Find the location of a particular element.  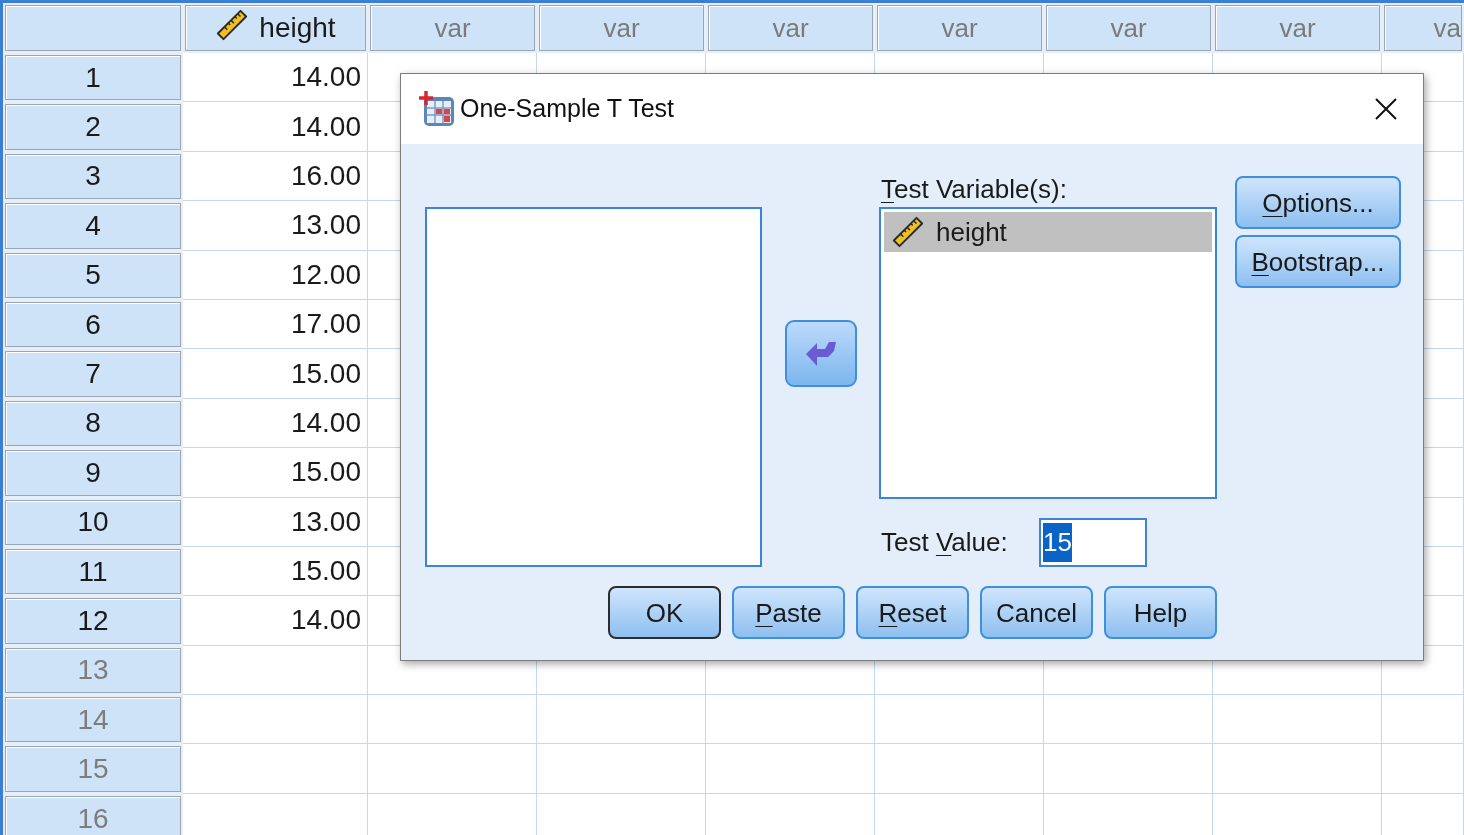

row-header: 1 is located at coordinates (93, 78).